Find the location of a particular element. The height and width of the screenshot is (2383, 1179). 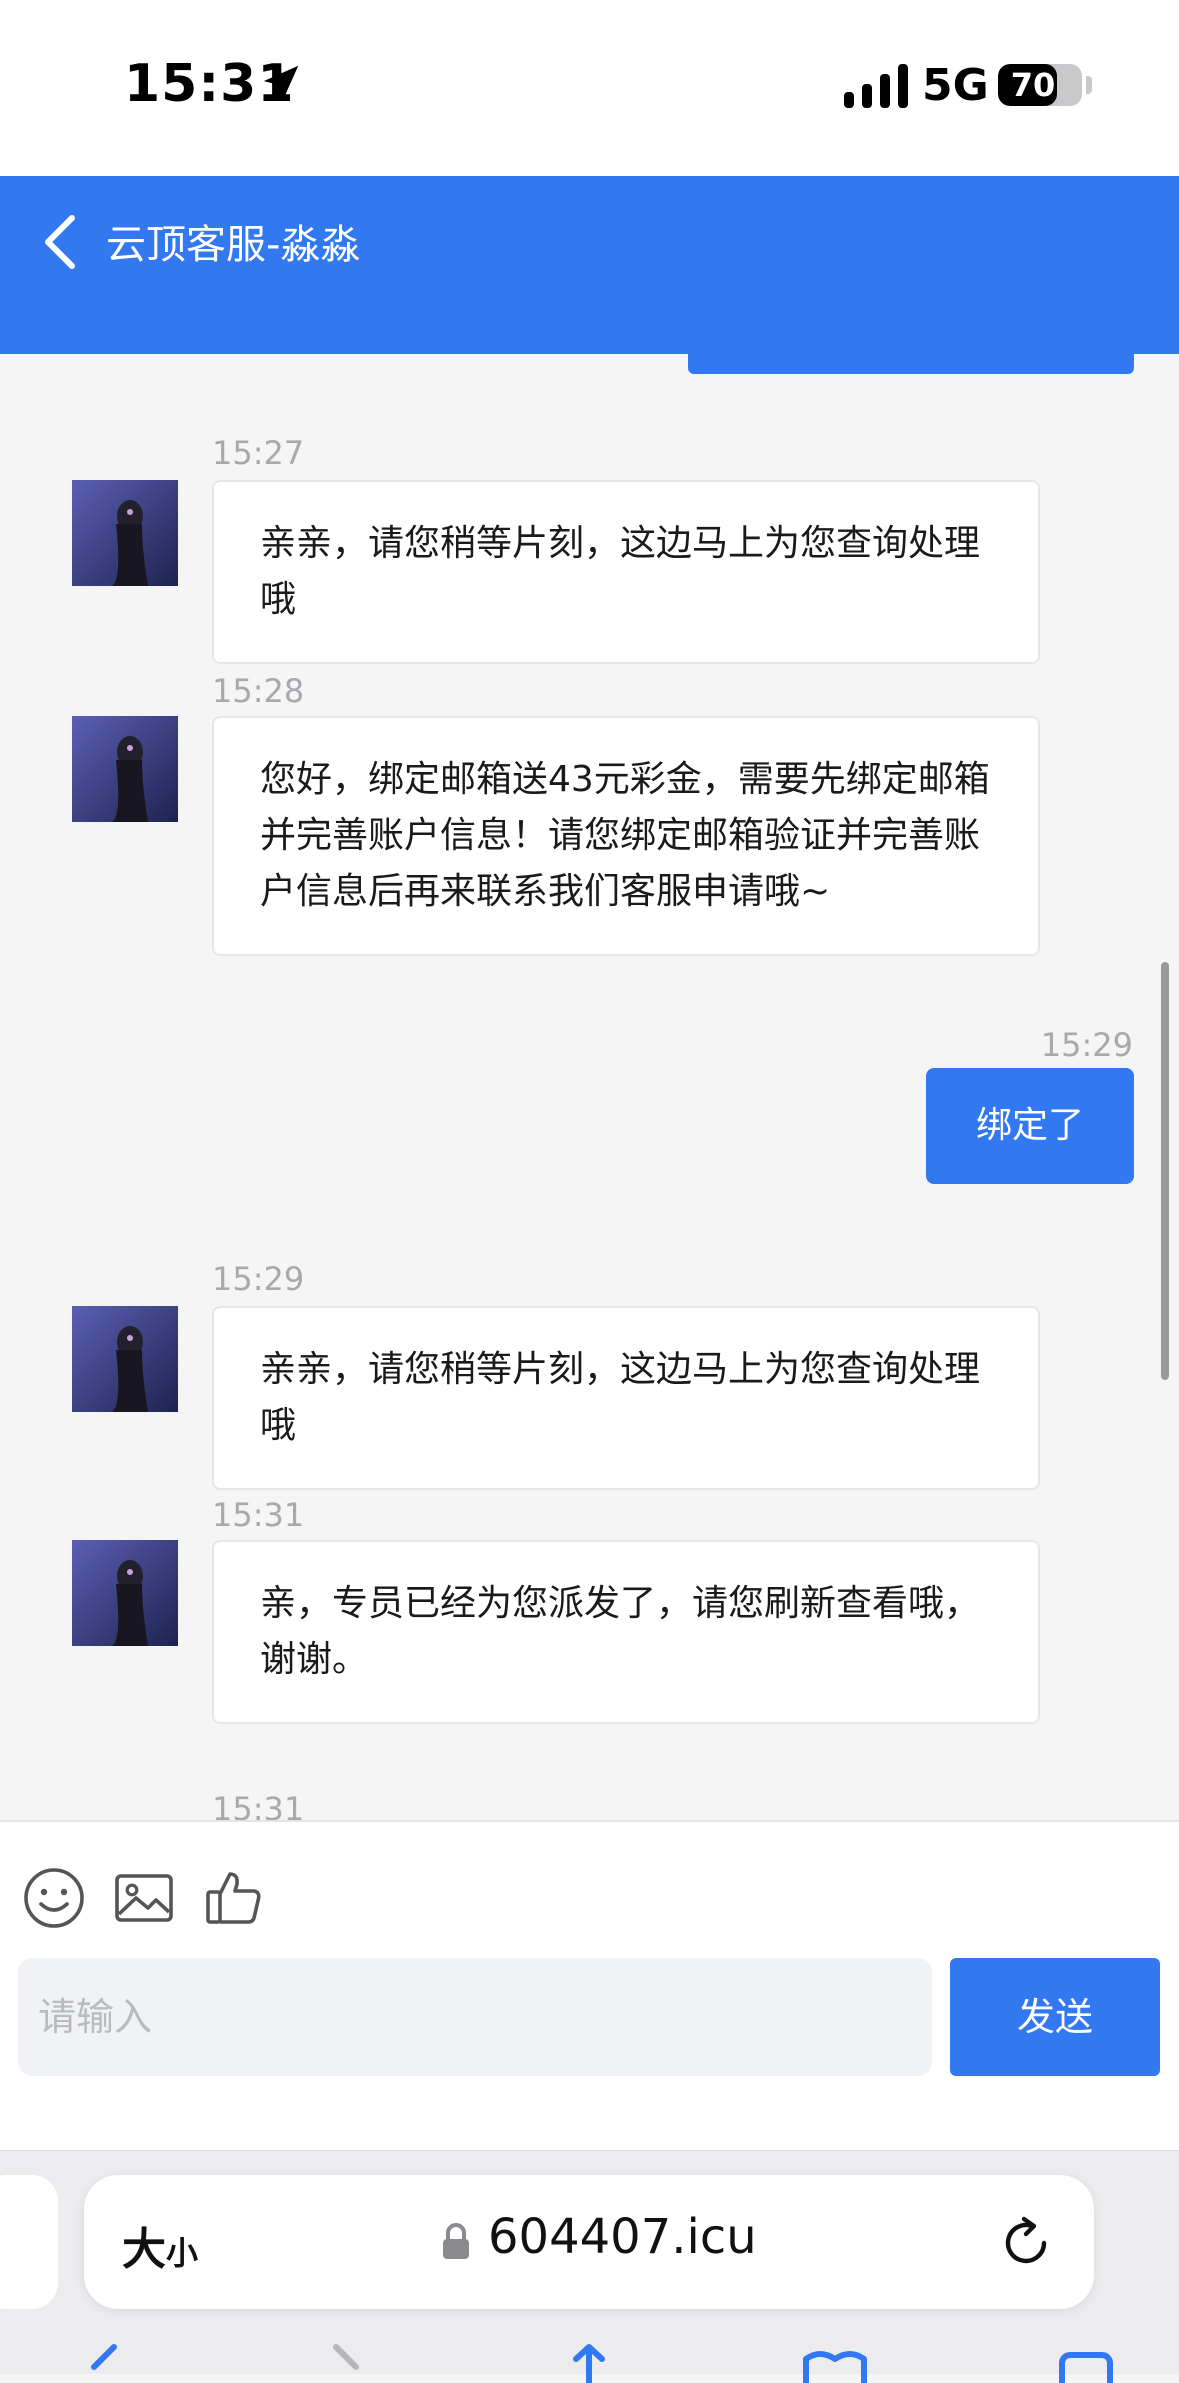

scrollbar is located at coordinates (1165, 1171).